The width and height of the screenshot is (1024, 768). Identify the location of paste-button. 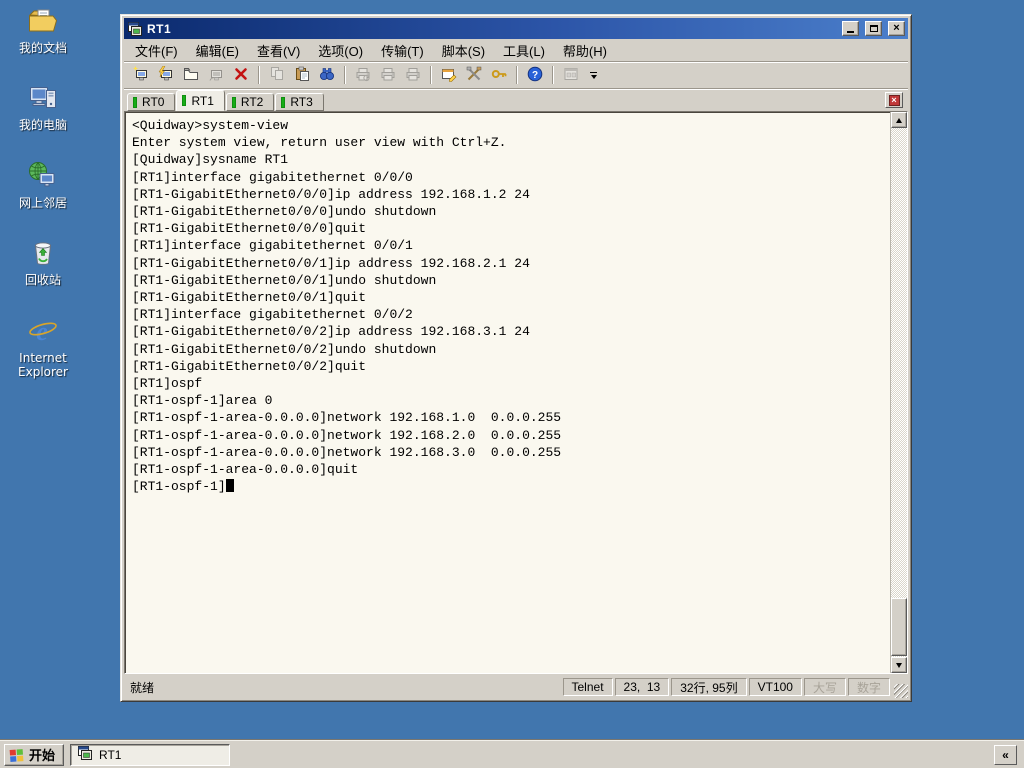
(302, 75).